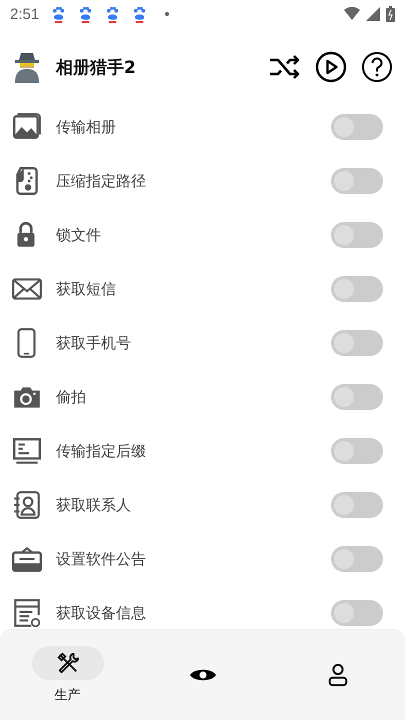  Describe the element at coordinates (68, 663) in the screenshot. I see `tools-icon` at that location.